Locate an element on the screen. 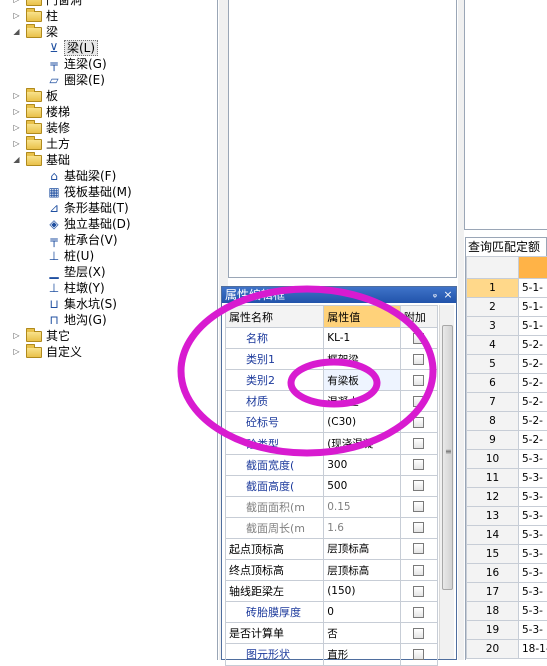 The height and width of the screenshot is (666, 547). tree-item: ▦筏板基础(M) is located at coordinates (109, 192).